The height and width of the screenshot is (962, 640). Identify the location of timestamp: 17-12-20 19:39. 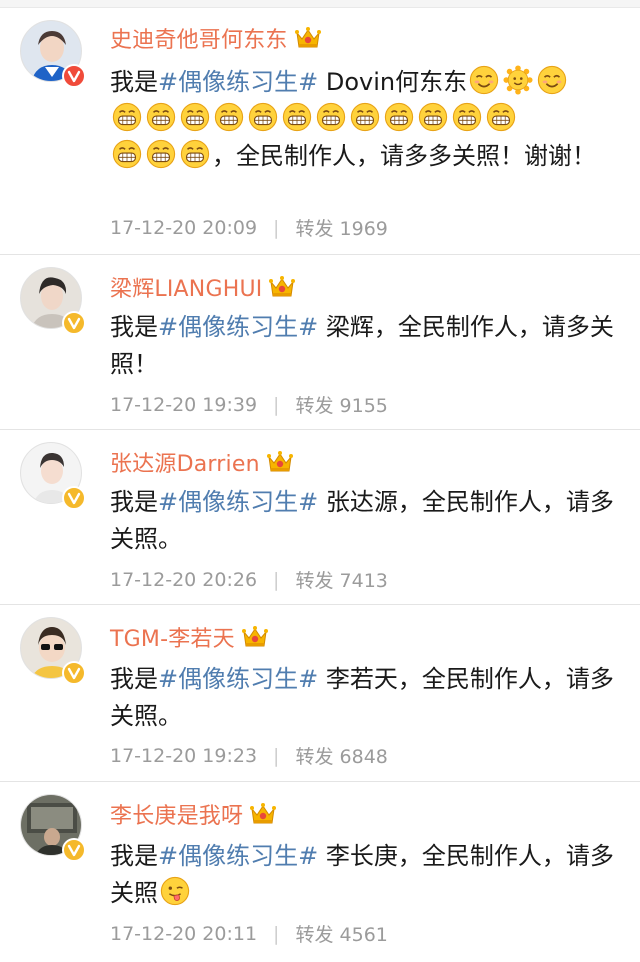
(184, 404).